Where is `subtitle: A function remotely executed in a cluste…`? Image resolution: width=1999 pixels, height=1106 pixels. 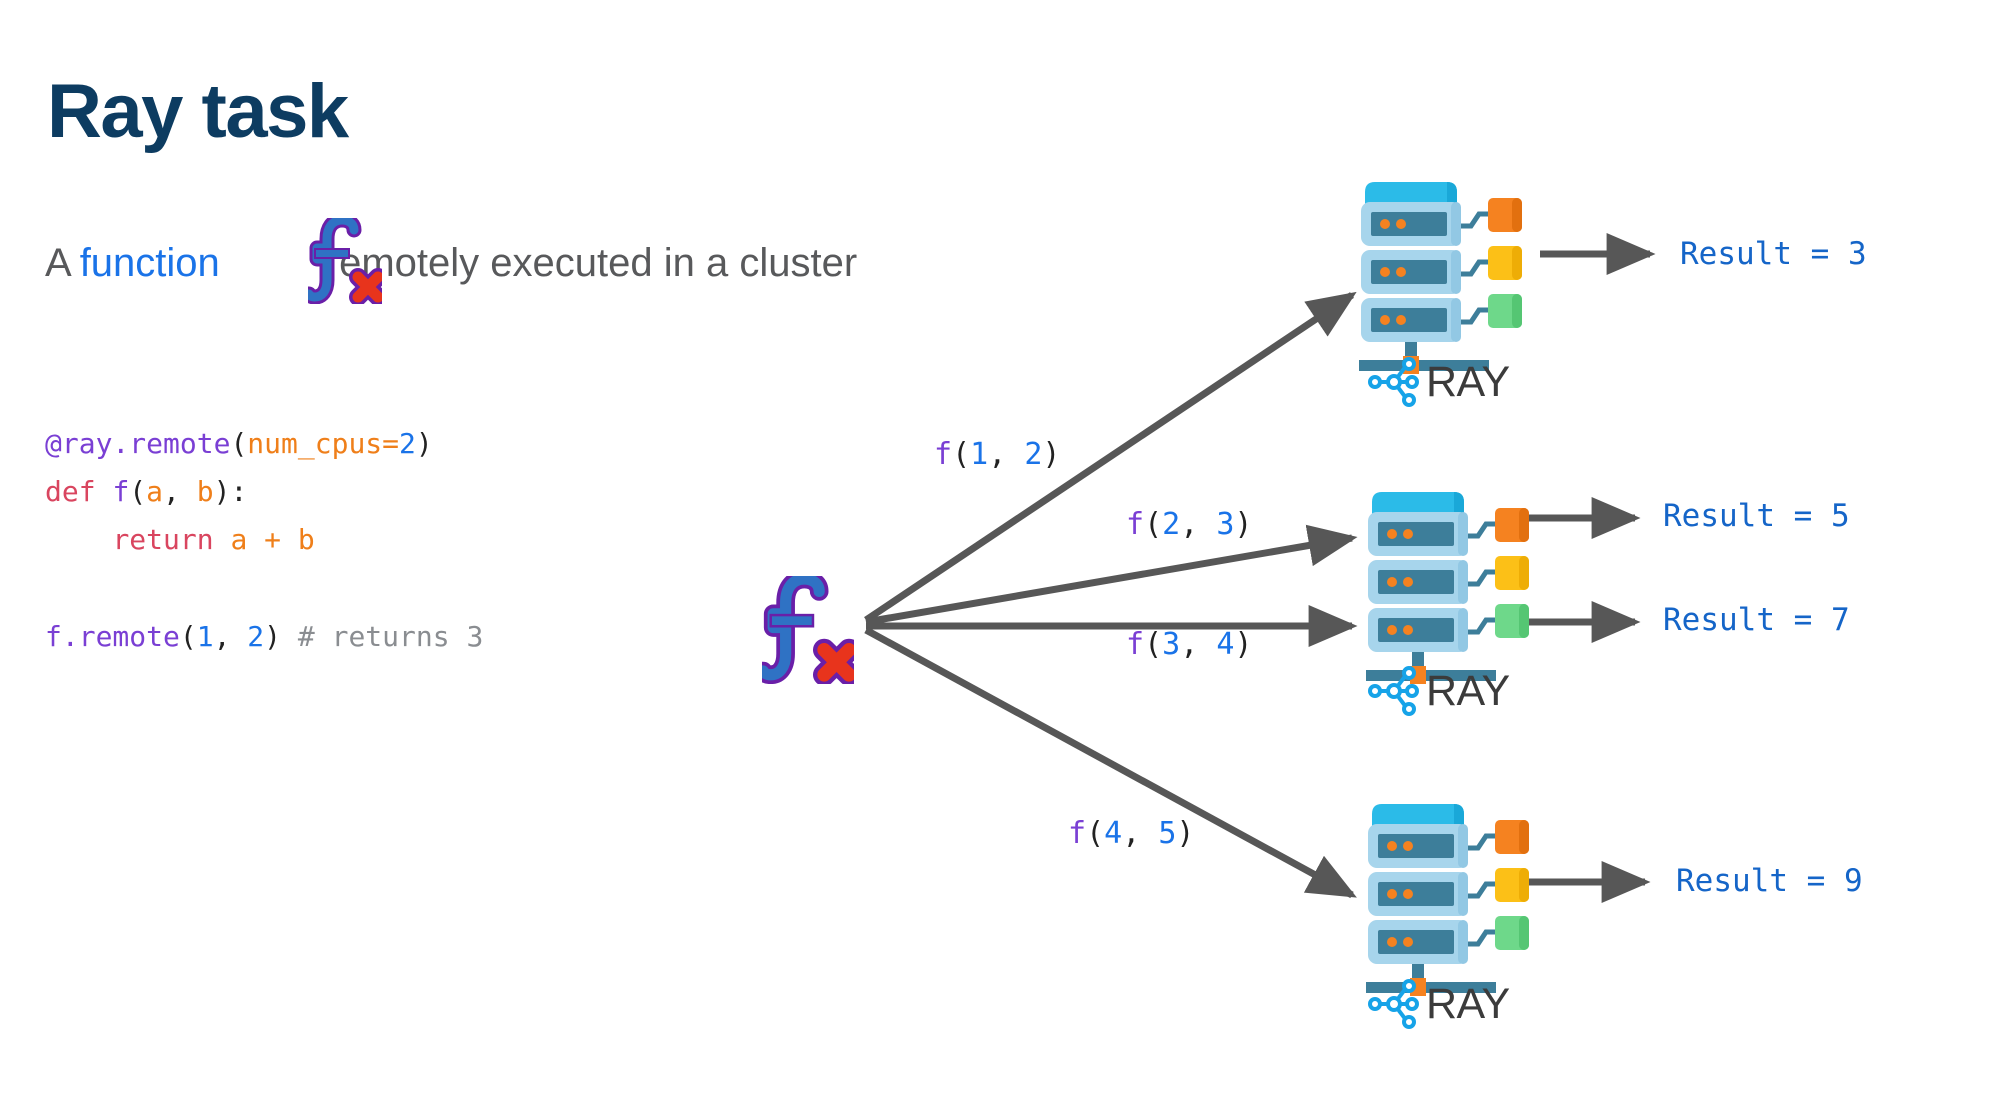 subtitle: A function remotely executed in a cluste… is located at coordinates (451, 263).